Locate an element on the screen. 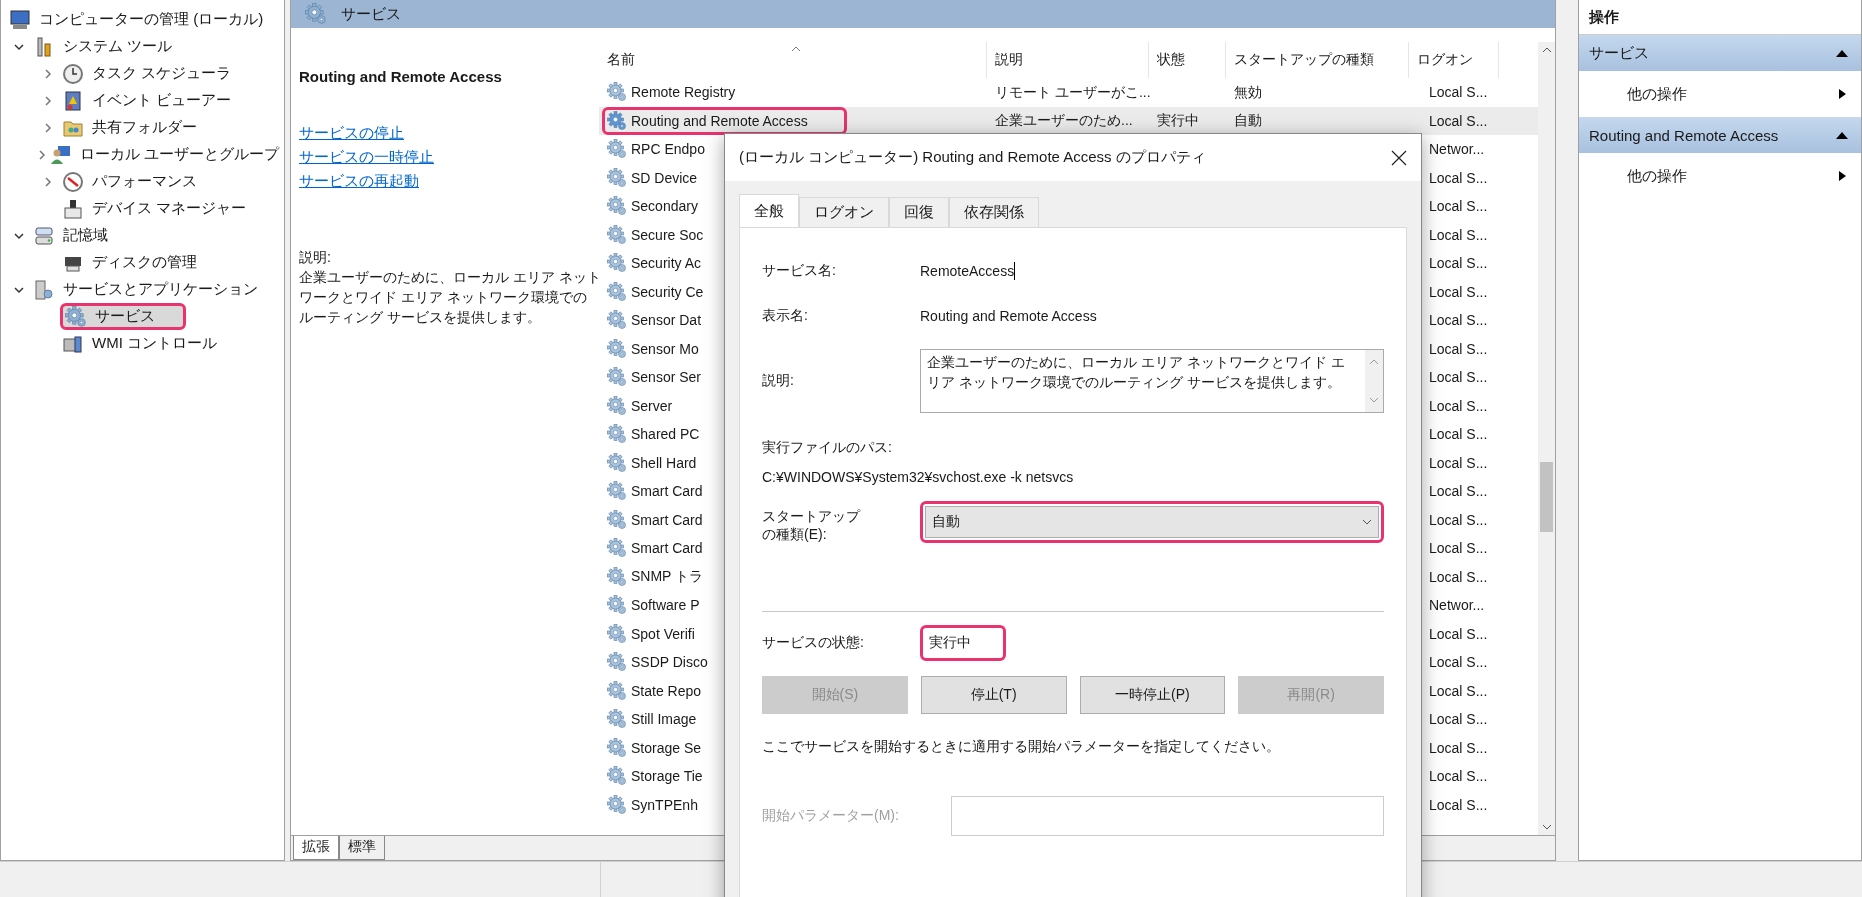  table-cell-text: 実行中 is located at coordinates (1177, 120).